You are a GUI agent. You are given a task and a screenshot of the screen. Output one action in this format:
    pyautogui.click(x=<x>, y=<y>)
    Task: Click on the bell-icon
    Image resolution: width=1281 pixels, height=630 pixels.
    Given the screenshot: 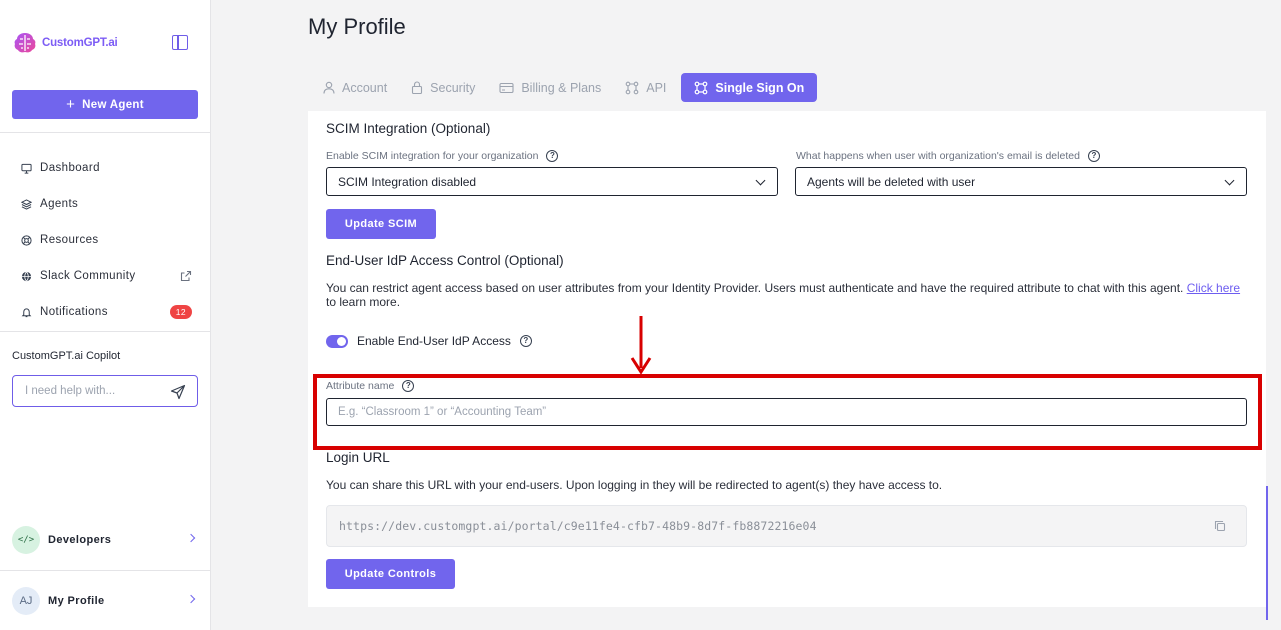 What is the action you would take?
    pyautogui.click(x=26, y=312)
    